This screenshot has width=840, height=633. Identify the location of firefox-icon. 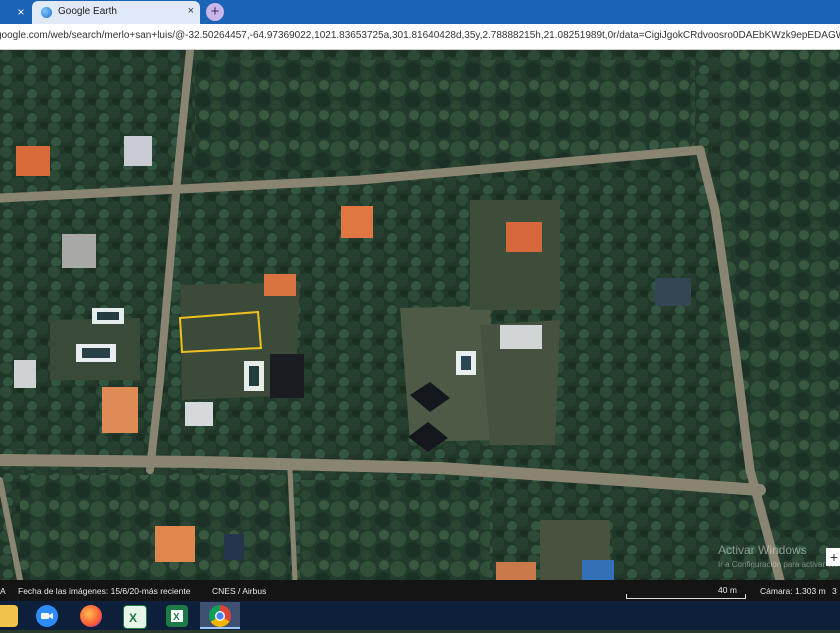
(91, 616).